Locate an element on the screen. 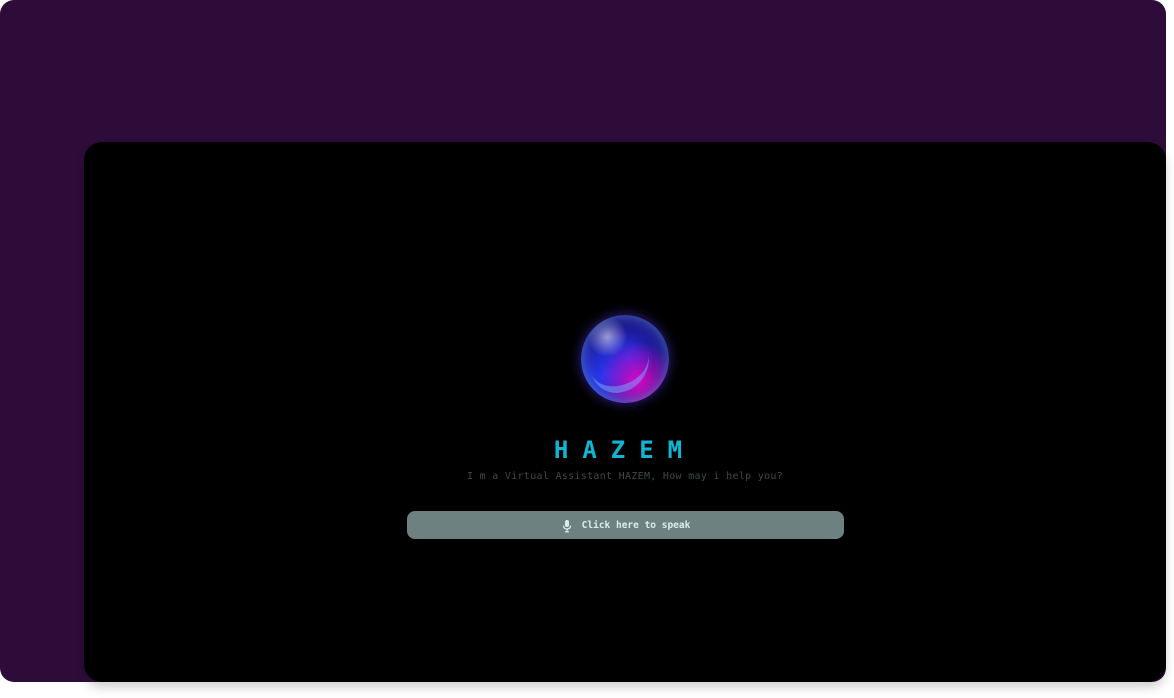  speak-button: Click here to speak is located at coordinates (625, 525).